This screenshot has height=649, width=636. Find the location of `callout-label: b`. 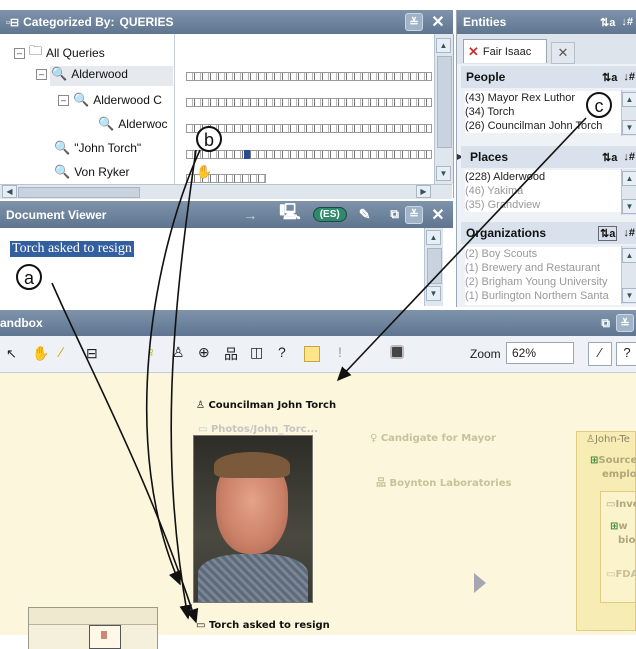

callout-label: b is located at coordinates (208, 140).